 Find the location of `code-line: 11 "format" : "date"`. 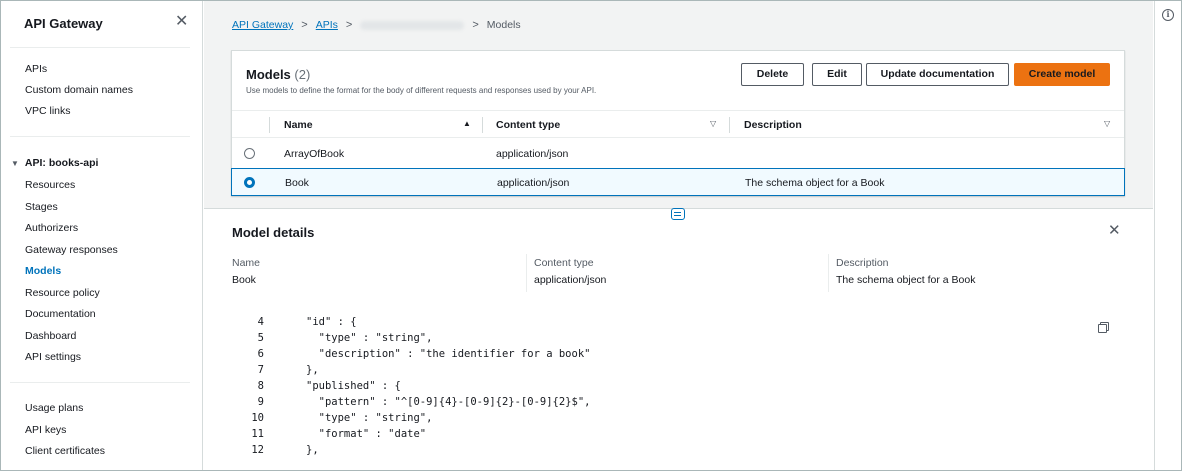

code-line: 11 "format" : "date" is located at coordinates (417, 434).